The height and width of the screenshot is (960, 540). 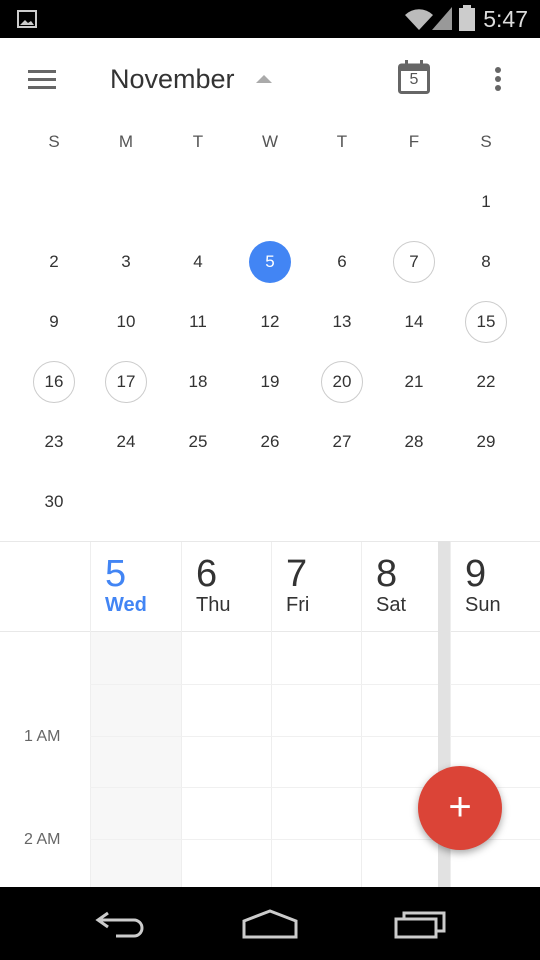 What do you see at coordinates (442, 18) in the screenshot?
I see `signal-icon` at bounding box center [442, 18].